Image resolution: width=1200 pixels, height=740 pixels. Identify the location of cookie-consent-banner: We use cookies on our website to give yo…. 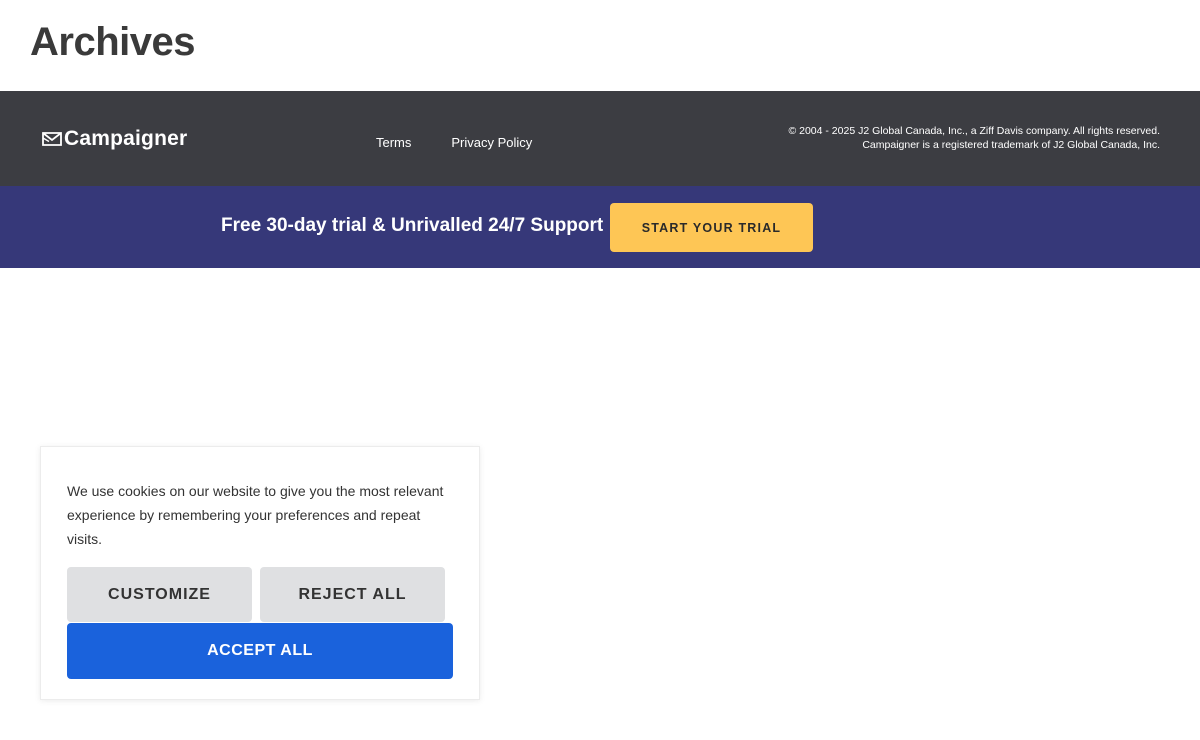
(260, 573).